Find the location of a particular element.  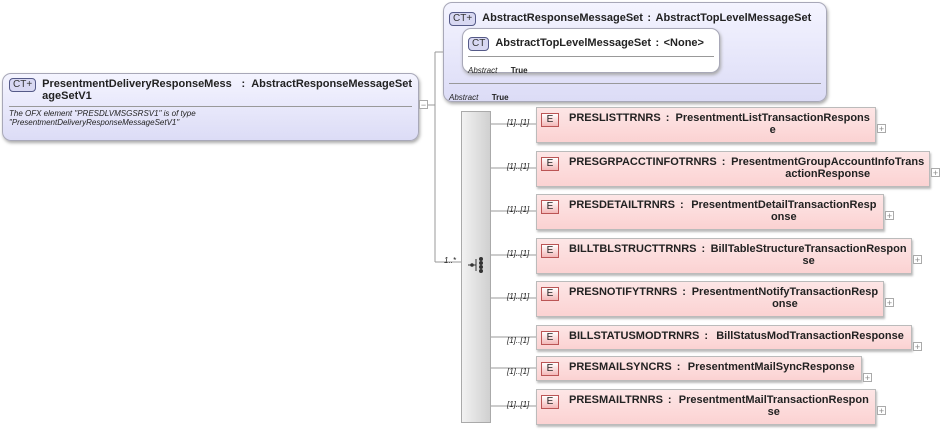

element-type: BillStatusModTransactionResponse is located at coordinates (810, 336).